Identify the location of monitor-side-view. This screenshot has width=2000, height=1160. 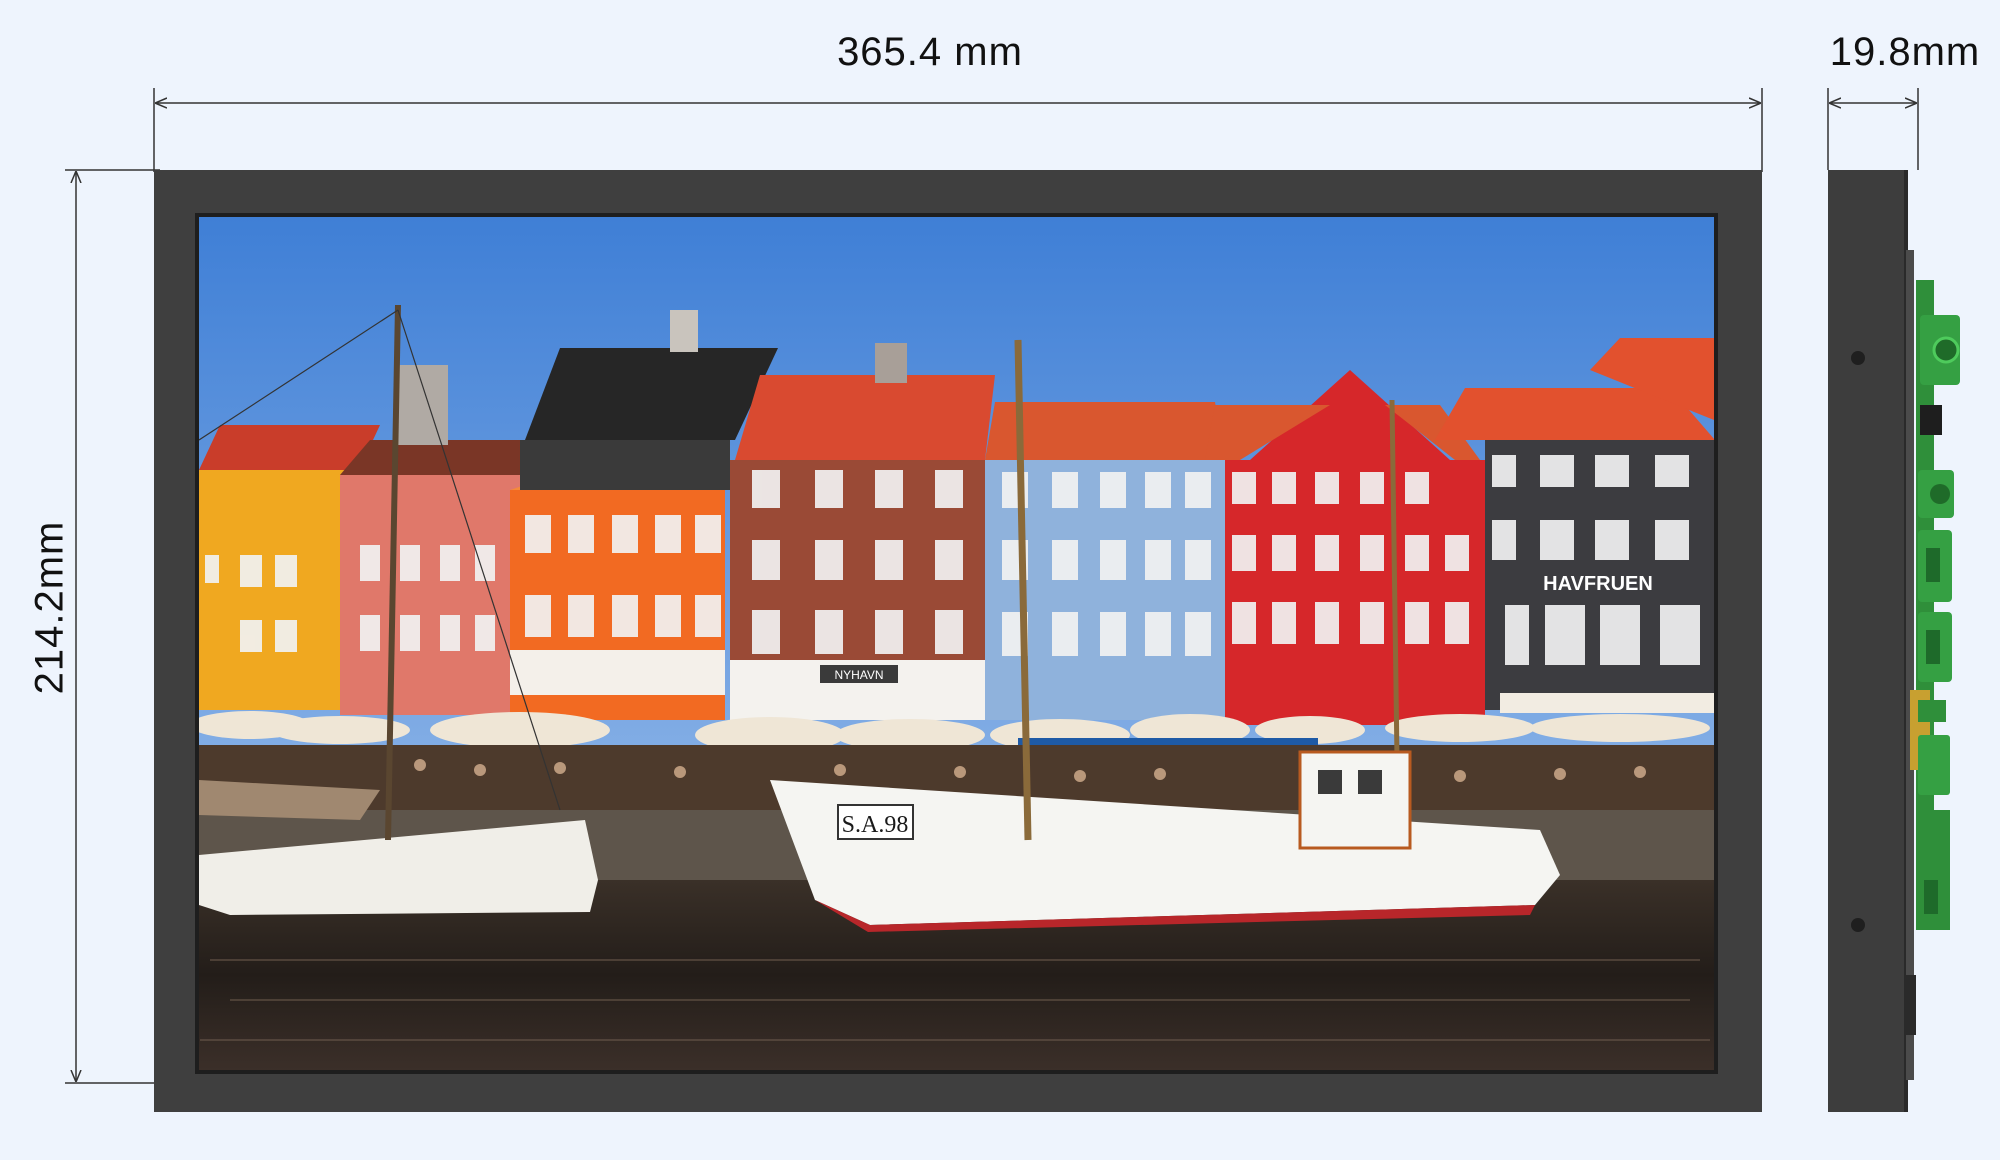
(1894, 641).